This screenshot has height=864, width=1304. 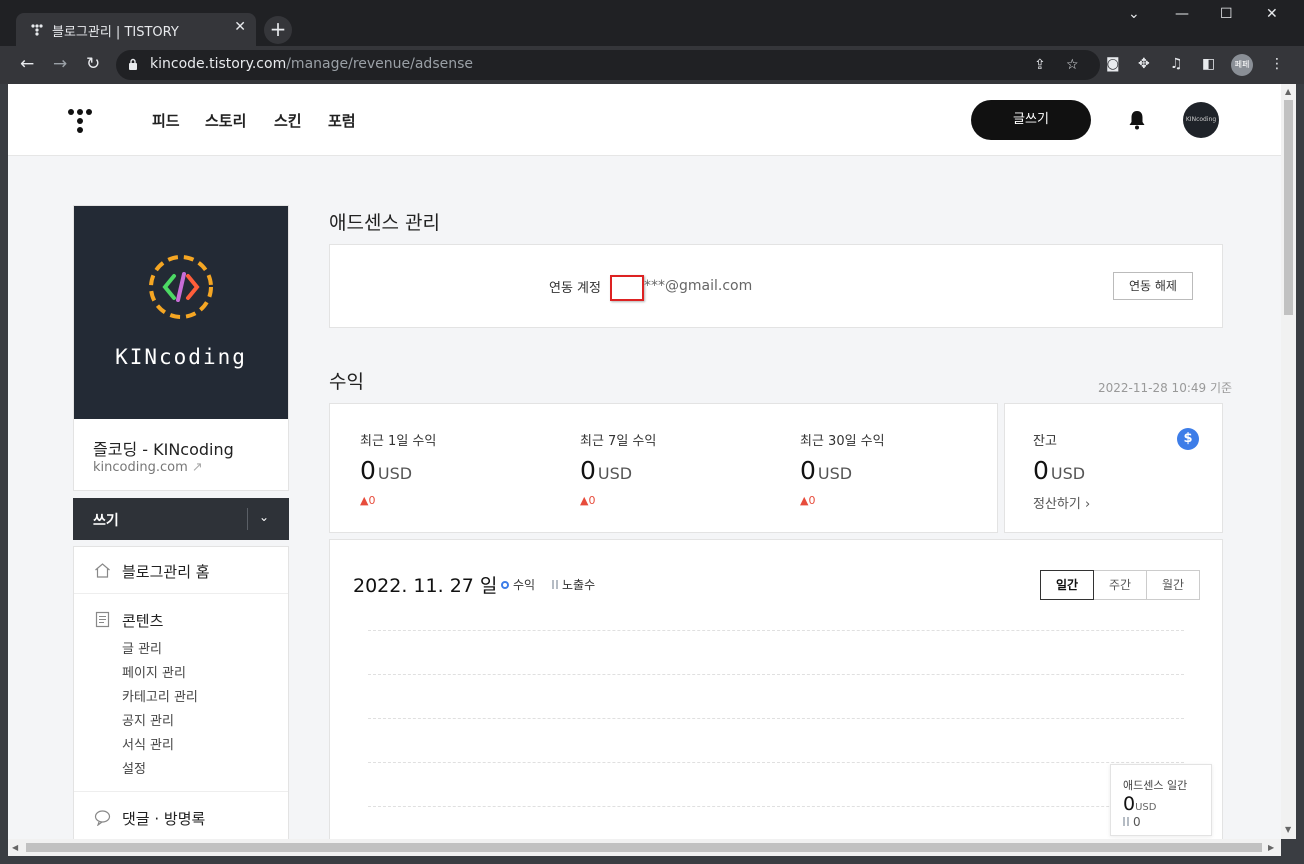 What do you see at coordinates (1288, 461) in the screenshot?
I see `vertical-scrollbar: ▲ ▼` at bounding box center [1288, 461].